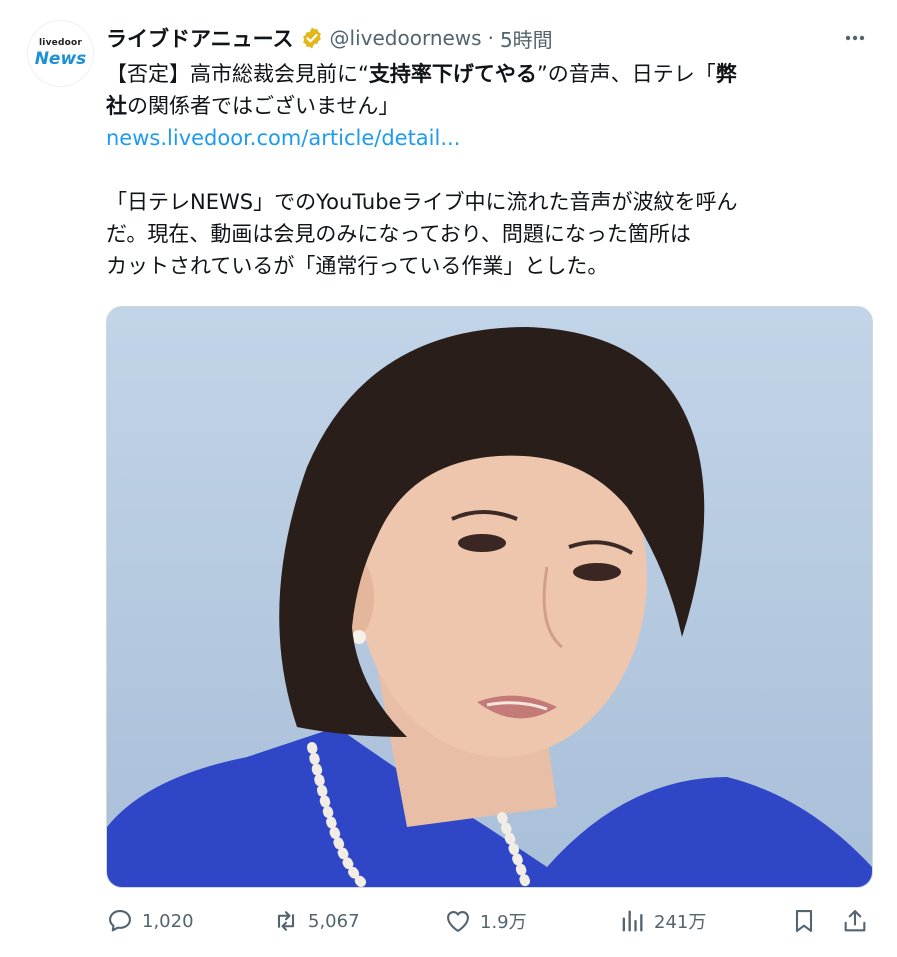 Image resolution: width=897 pixels, height=957 pixels. What do you see at coordinates (626, 74) in the screenshot?
I see `headline-part: ”の音声、日テレ「` at bounding box center [626, 74].